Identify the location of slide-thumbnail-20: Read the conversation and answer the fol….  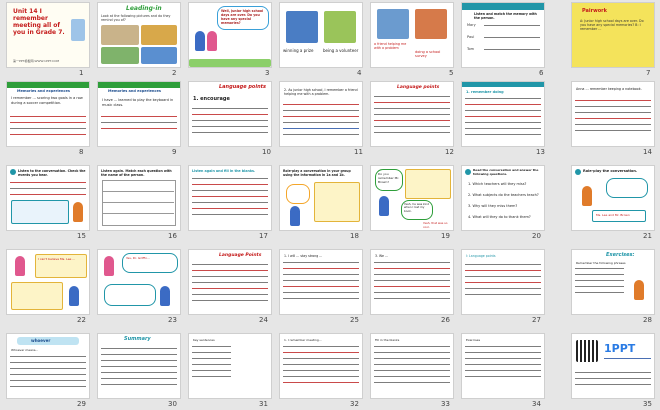
(503, 198).